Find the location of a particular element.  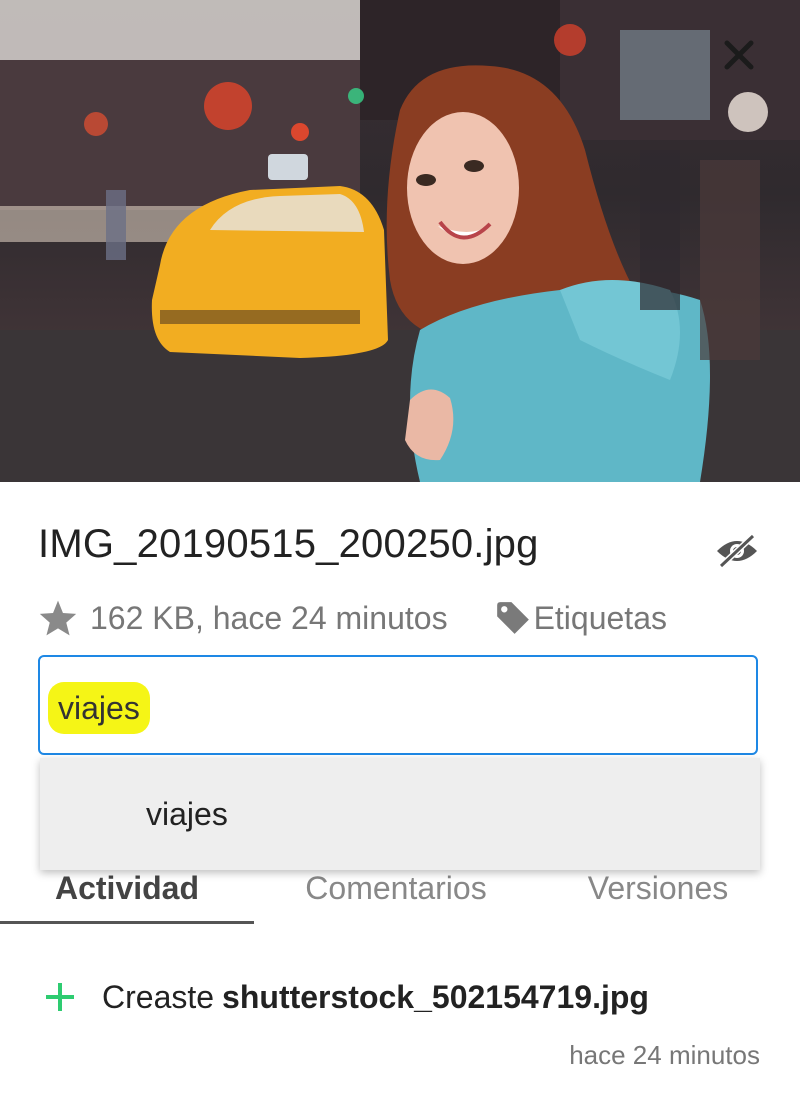

close-button is located at coordinates (744, 60).